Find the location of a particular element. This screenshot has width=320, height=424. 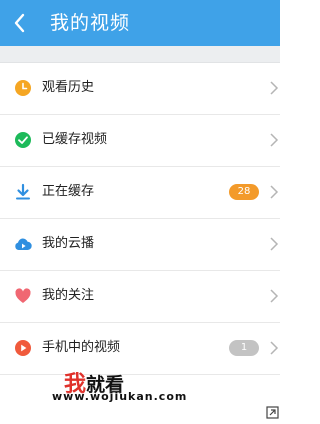

menu-item-following: 我的关注 is located at coordinates (140, 297).